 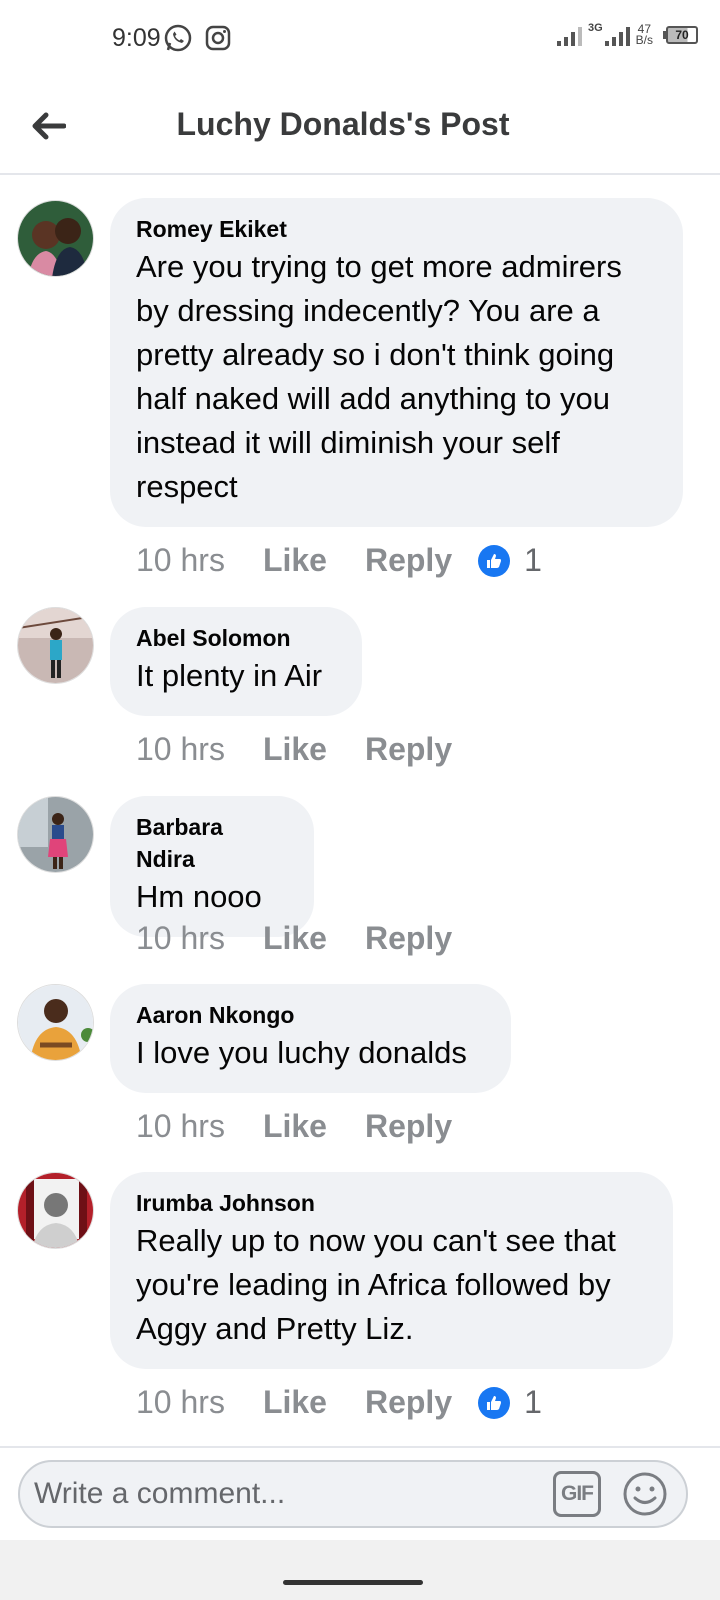 What do you see at coordinates (353, 1582) in the screenshot?
I see `home-indicator` at bounding box center [353, 1582].